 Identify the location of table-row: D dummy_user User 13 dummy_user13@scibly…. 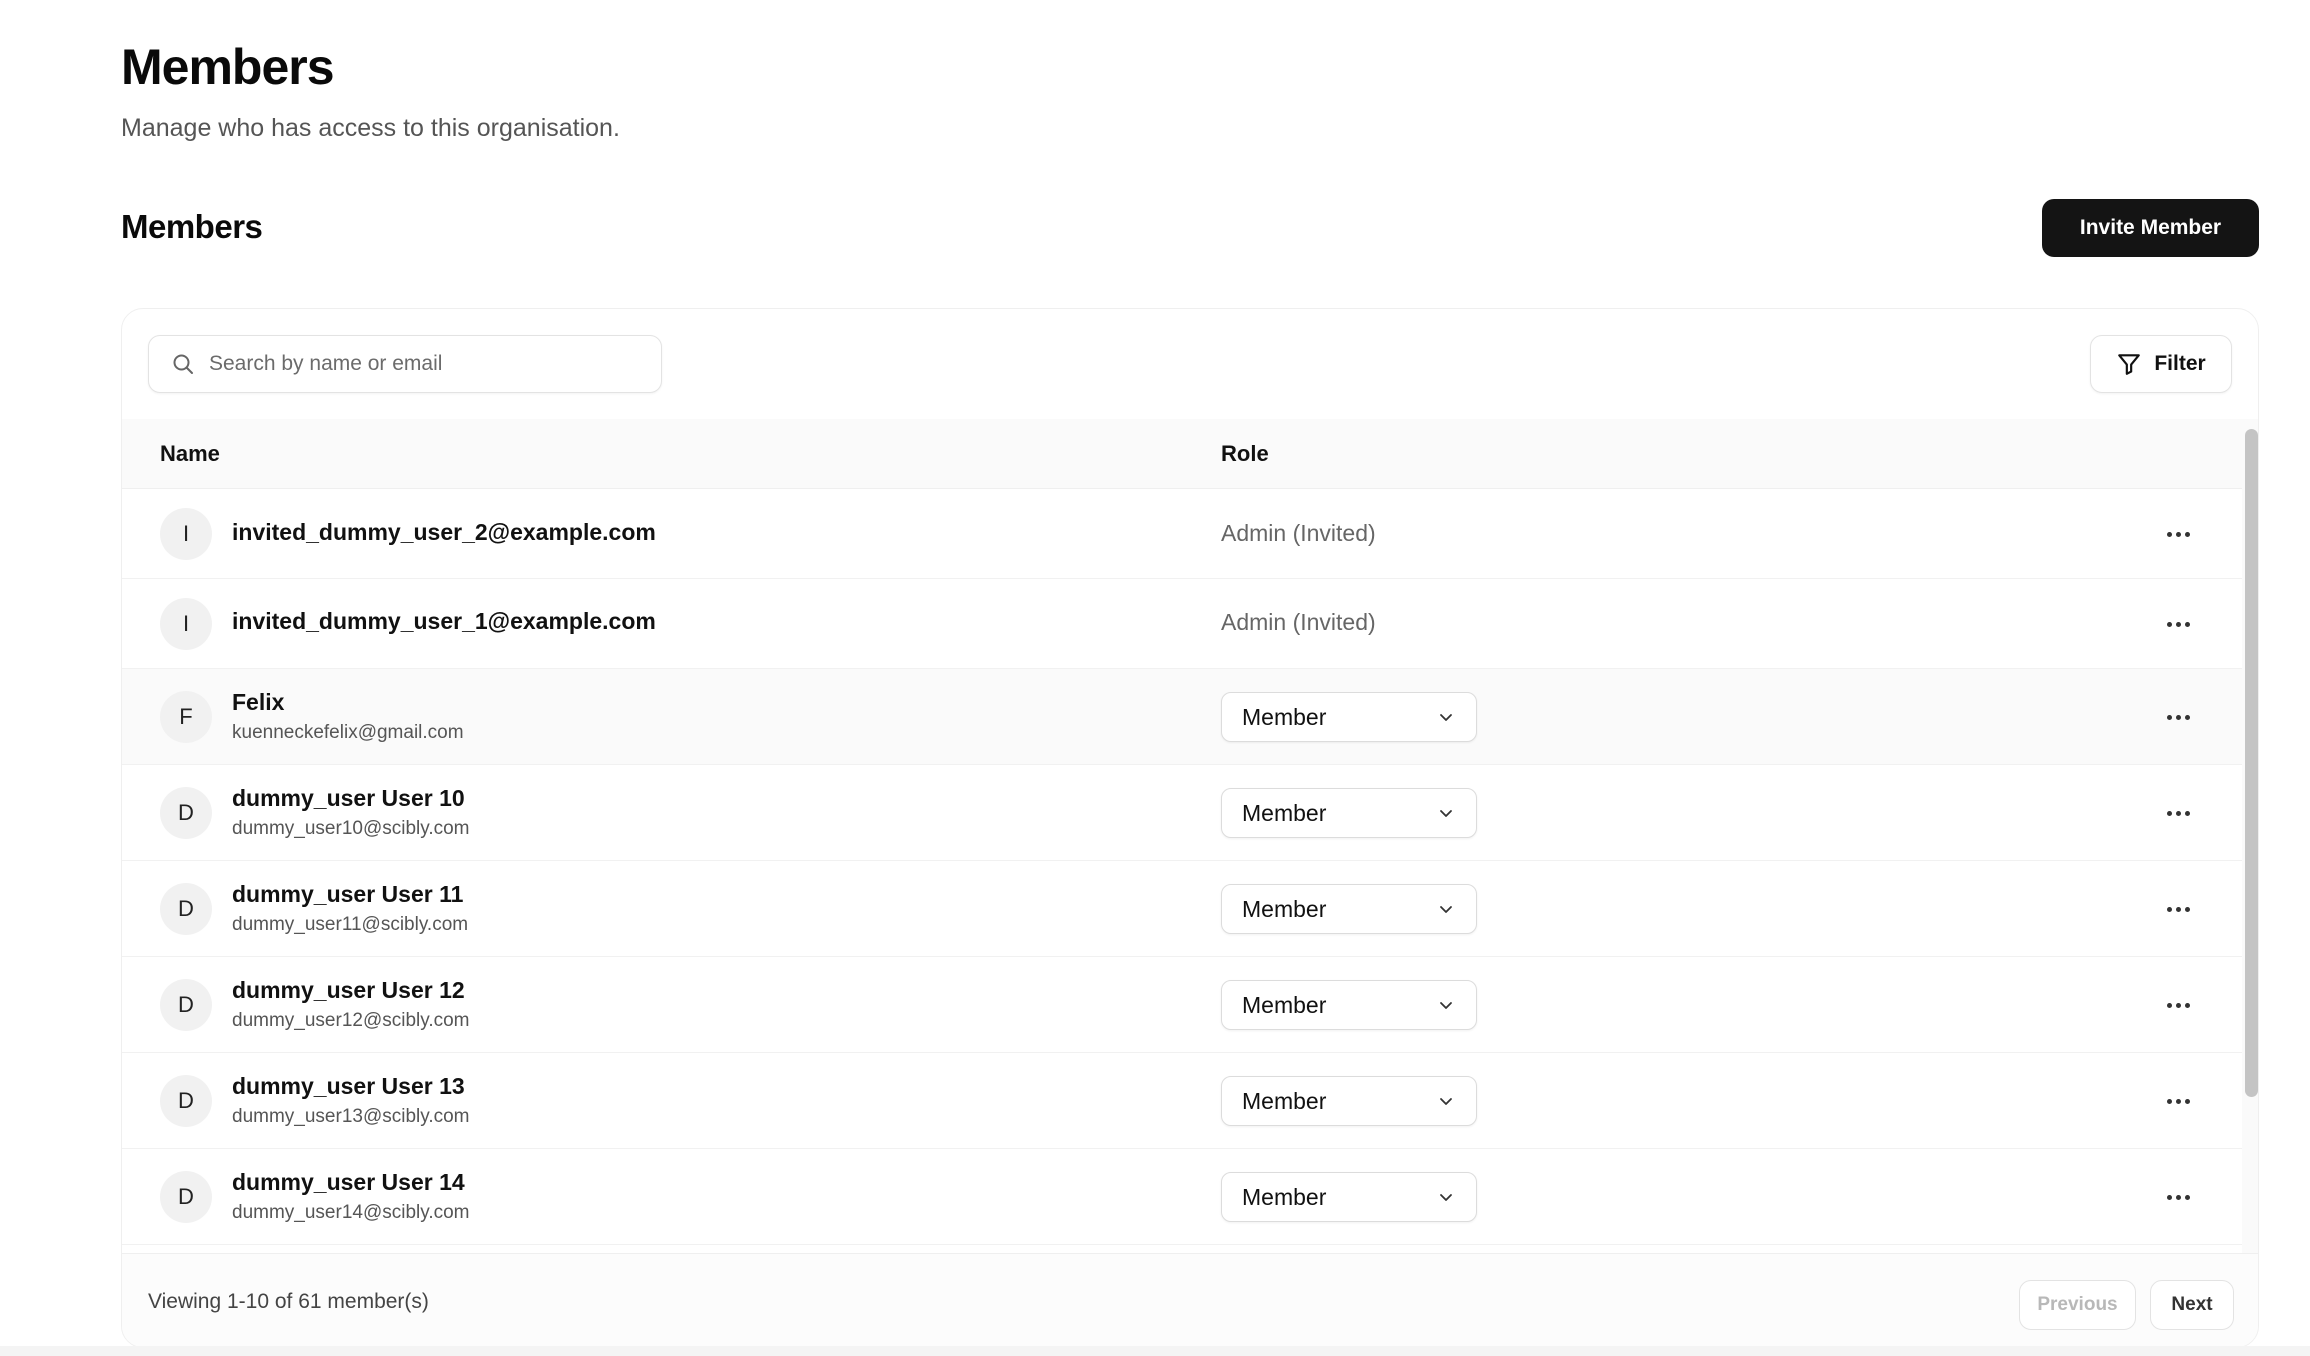
(1182, 1101).